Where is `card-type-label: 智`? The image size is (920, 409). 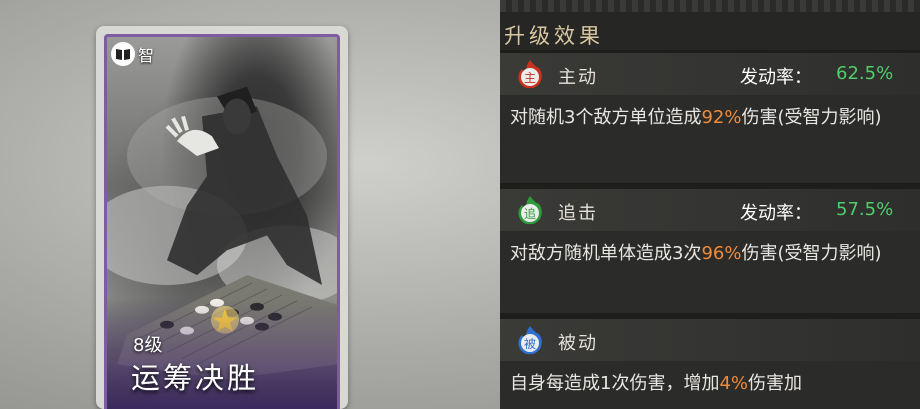 card-type-label: 智 is located at coordinates (146, 55).